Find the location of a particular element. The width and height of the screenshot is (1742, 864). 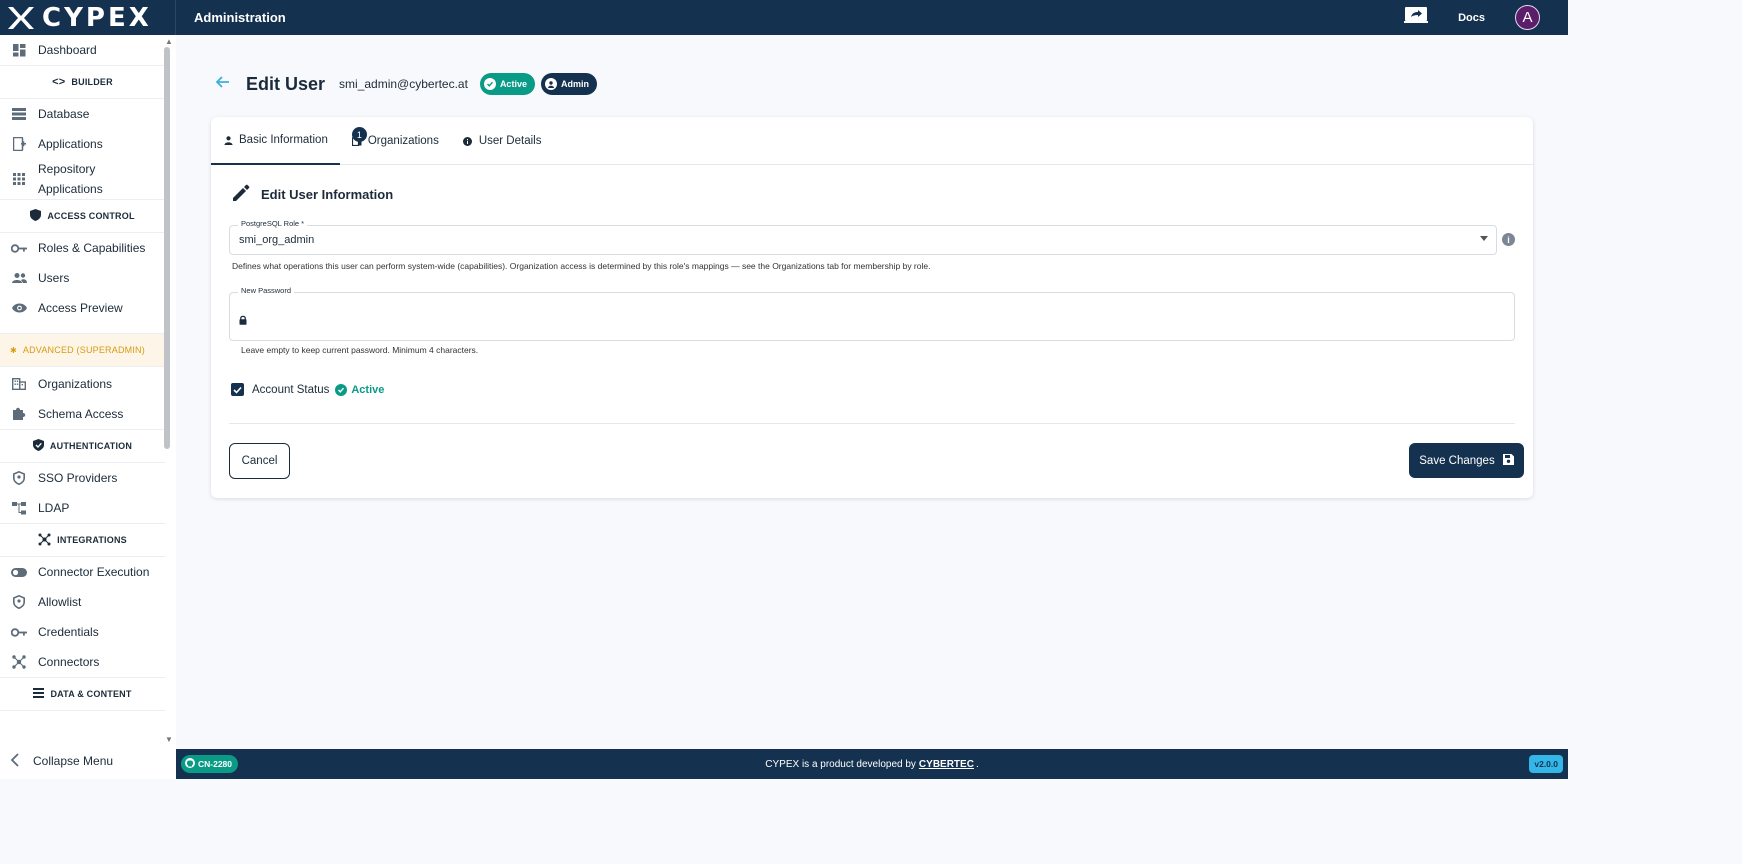

postgresql-role-label: PostgreSQL Role * is located at coordinates (273, 223).